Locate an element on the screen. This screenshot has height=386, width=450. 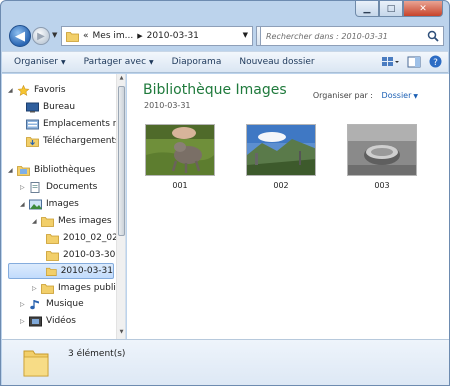
arrange-by-label: Organiser par : is located at coordinates (342, 95).